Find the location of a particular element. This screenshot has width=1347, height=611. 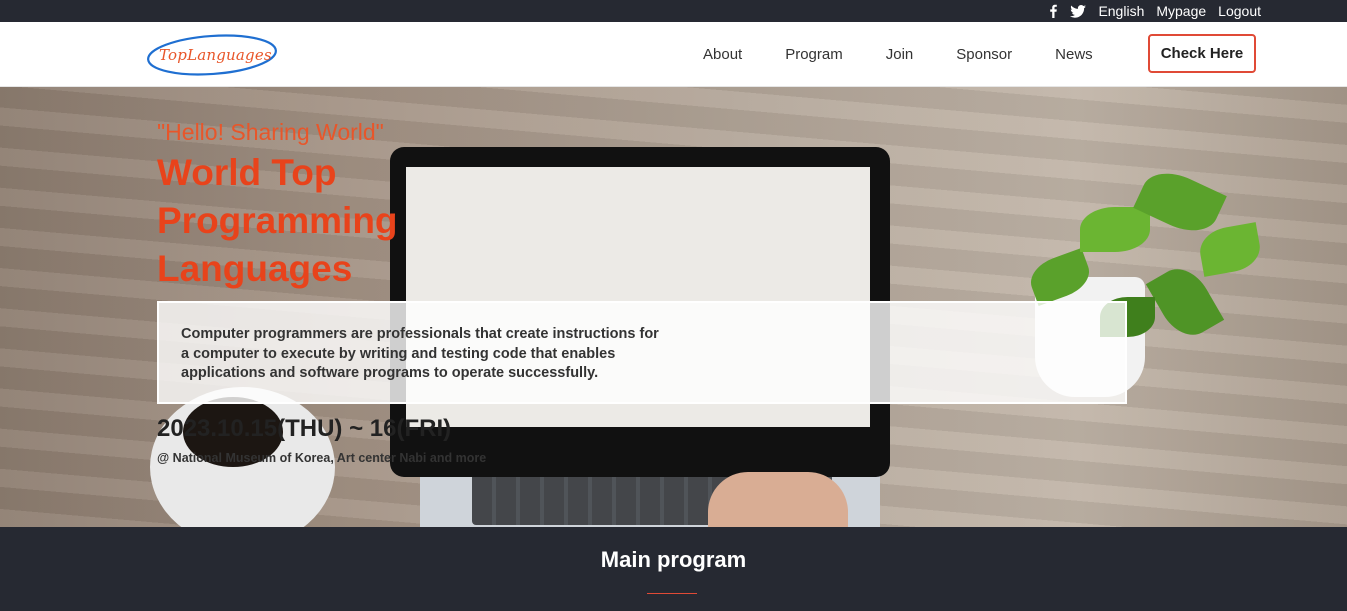

check-here-button: Check Here is located at coordinates (1202, 53).